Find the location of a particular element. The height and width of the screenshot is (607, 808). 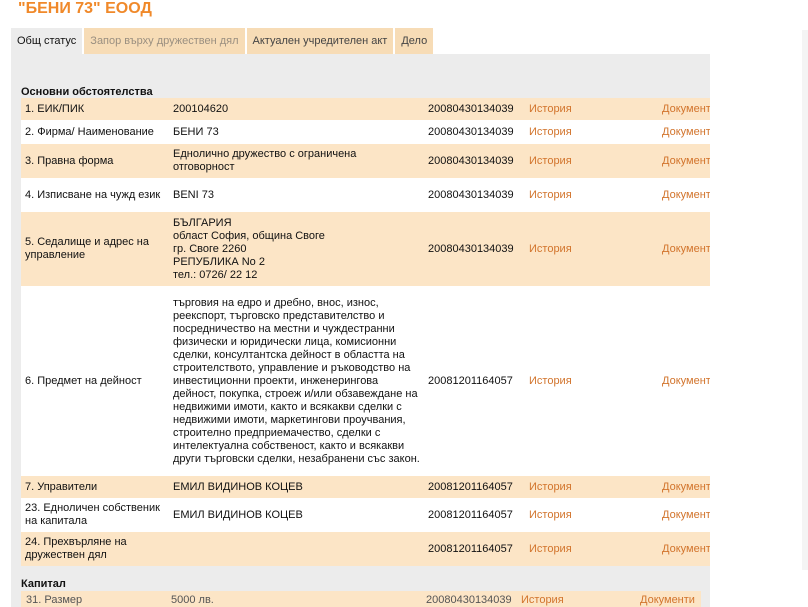

section-title-capital: Капитал is located at coordinates (43, 584).